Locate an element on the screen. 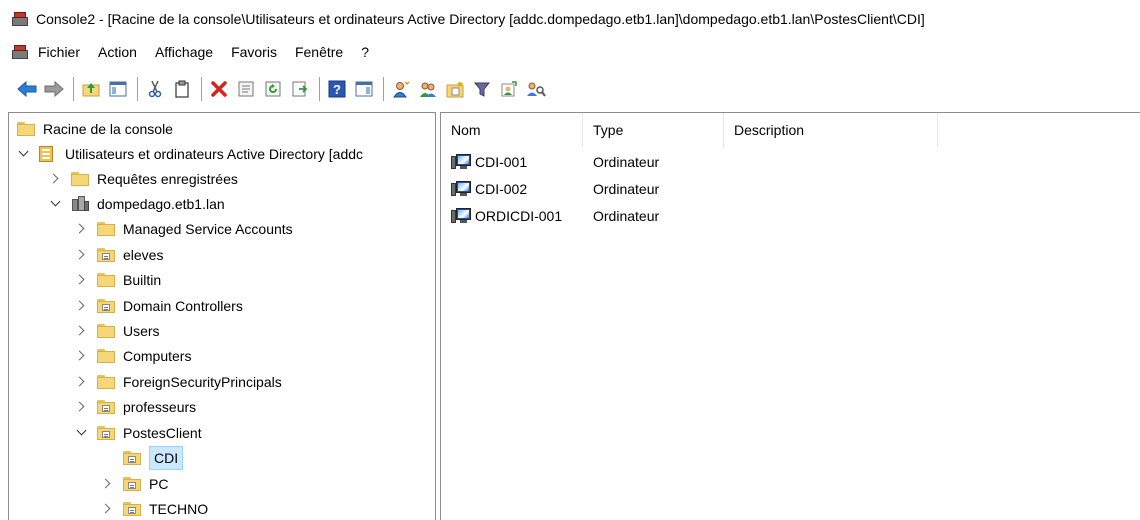  forward-arrow-icon is located at coordinates (54, 89).